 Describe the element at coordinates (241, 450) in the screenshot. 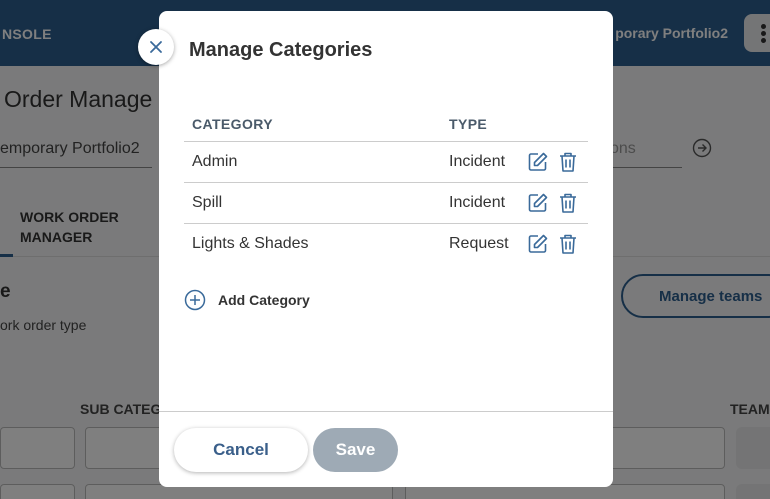

I see `cancel-button: Cancel` at that location.